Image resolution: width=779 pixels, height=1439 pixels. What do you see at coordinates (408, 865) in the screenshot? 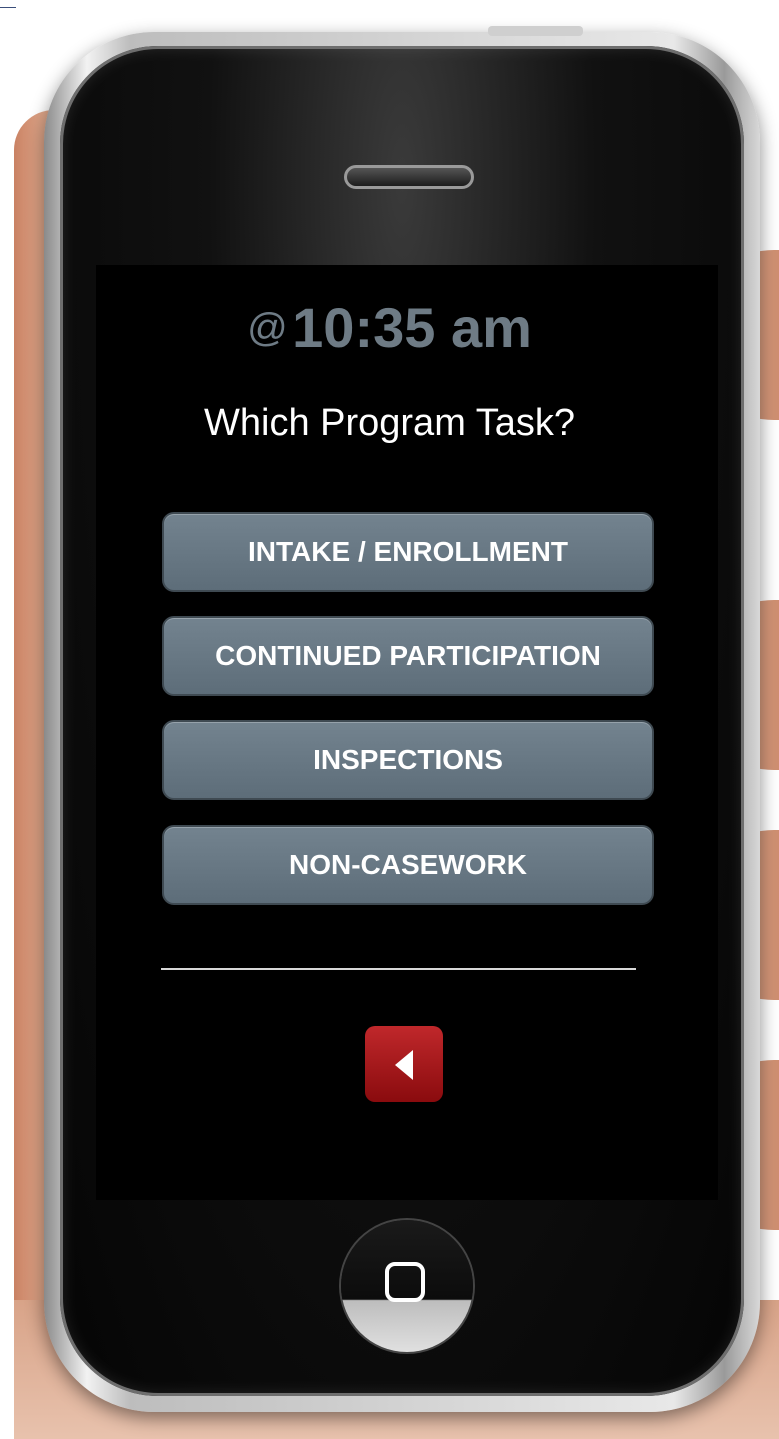
I see `non-casework-button: NON-CASEWORK` at bounding box center [408, 865].